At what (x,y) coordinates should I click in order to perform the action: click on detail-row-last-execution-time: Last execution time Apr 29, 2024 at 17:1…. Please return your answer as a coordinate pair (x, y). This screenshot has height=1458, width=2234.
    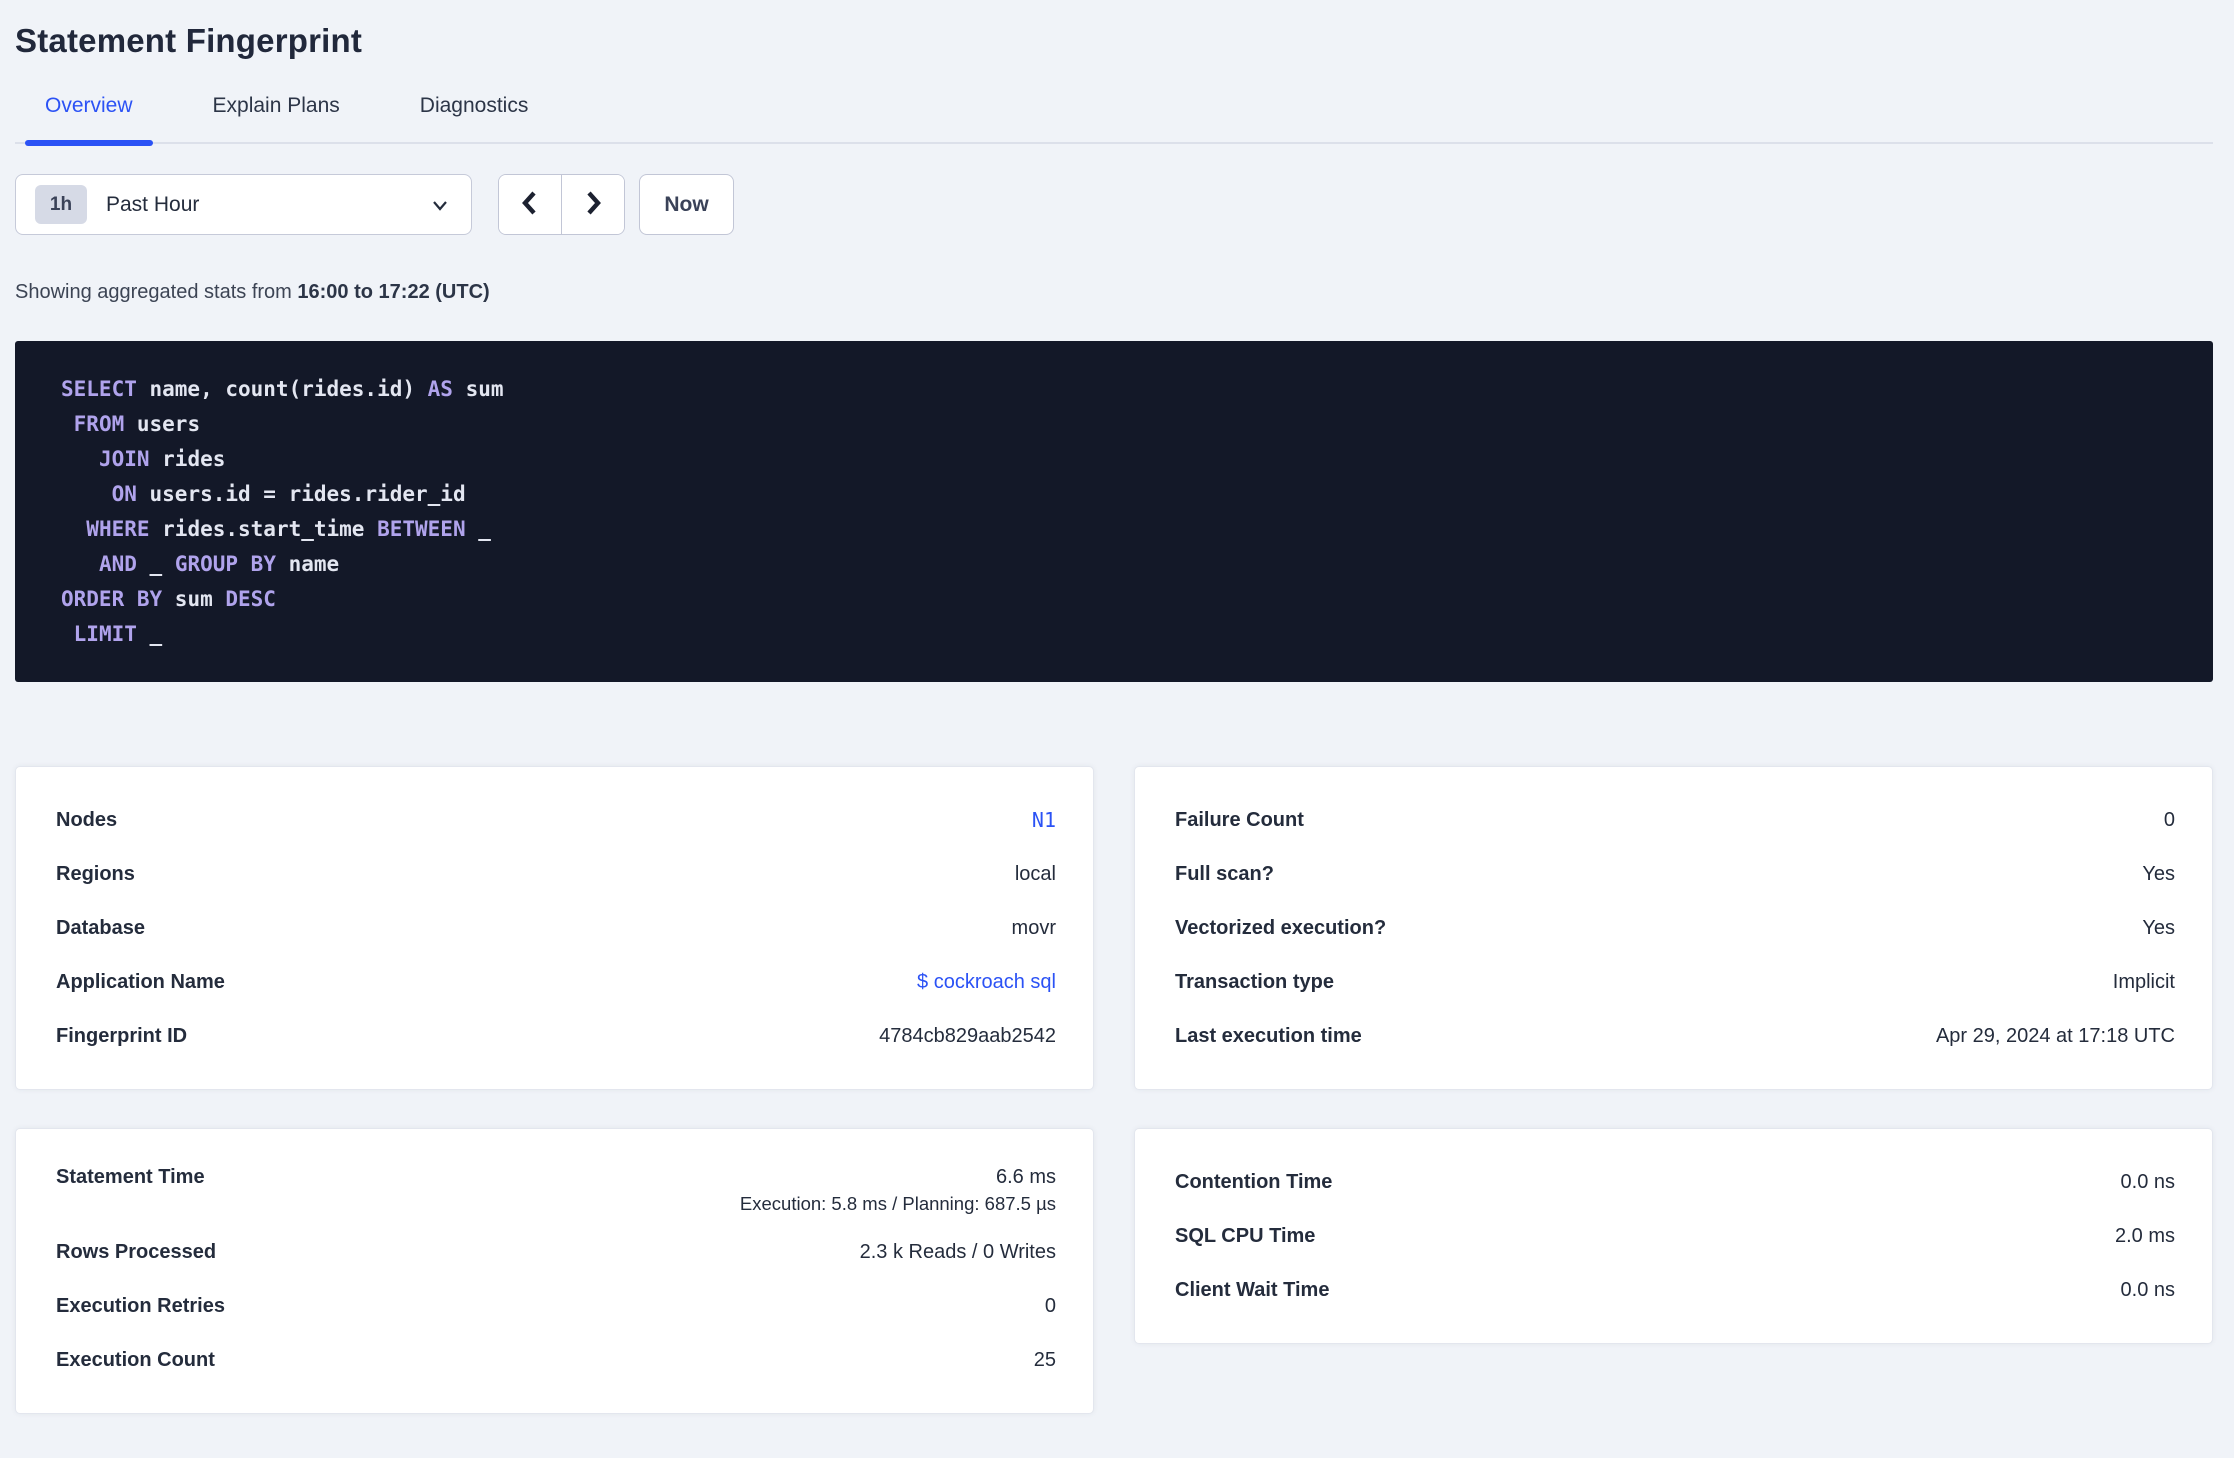
    Looking at the image, I should click on (1675, 1036).